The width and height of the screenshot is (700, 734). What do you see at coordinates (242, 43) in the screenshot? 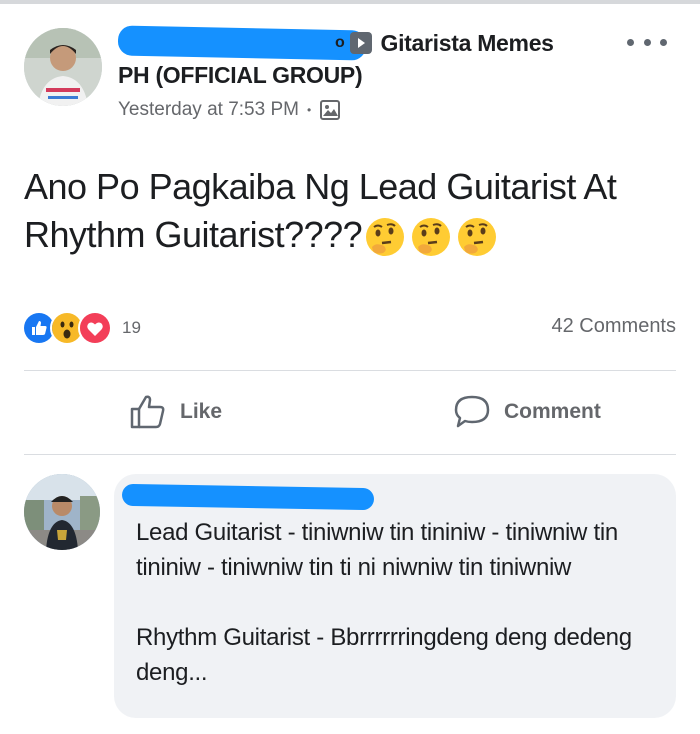
I see `redacted-author-name` at bounding box center [242, 43].